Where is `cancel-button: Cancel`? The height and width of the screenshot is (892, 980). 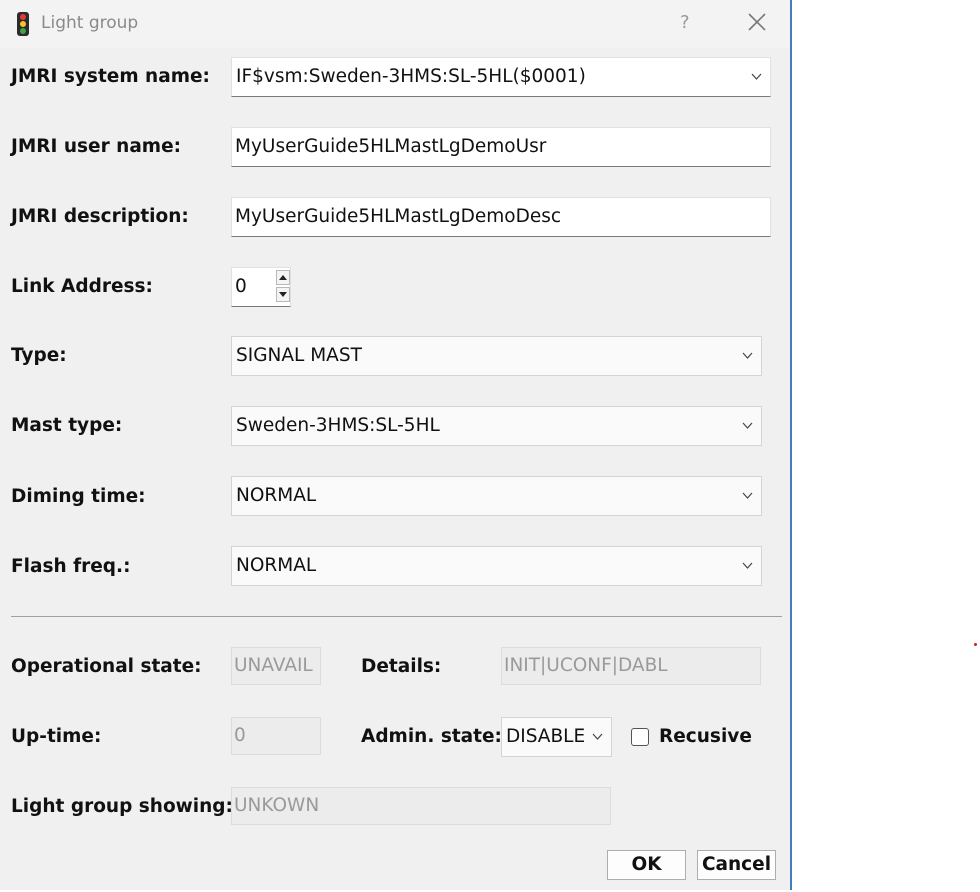 cancel-button: Cancel is located at coordinates (736, 865).